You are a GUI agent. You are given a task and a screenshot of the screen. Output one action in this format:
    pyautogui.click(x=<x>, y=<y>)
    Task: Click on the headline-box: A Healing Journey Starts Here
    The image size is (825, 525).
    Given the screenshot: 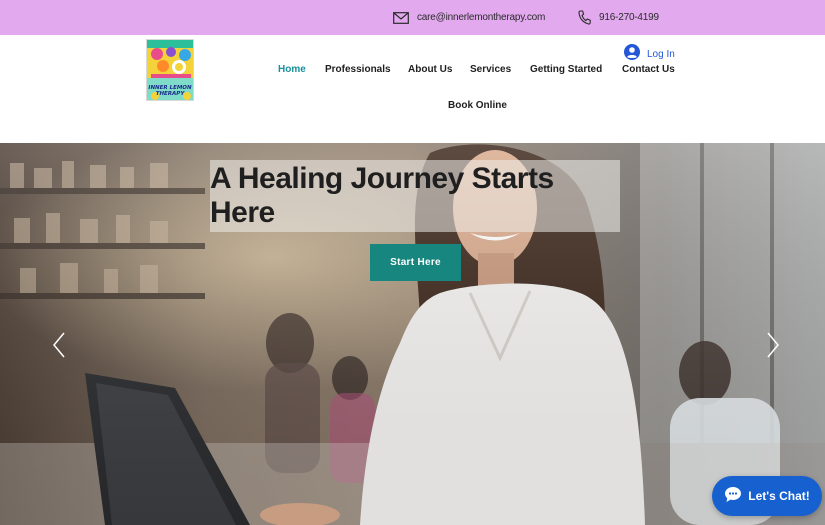 What is the action you would take?
    pyautogui.click(x=415, y=196)
    